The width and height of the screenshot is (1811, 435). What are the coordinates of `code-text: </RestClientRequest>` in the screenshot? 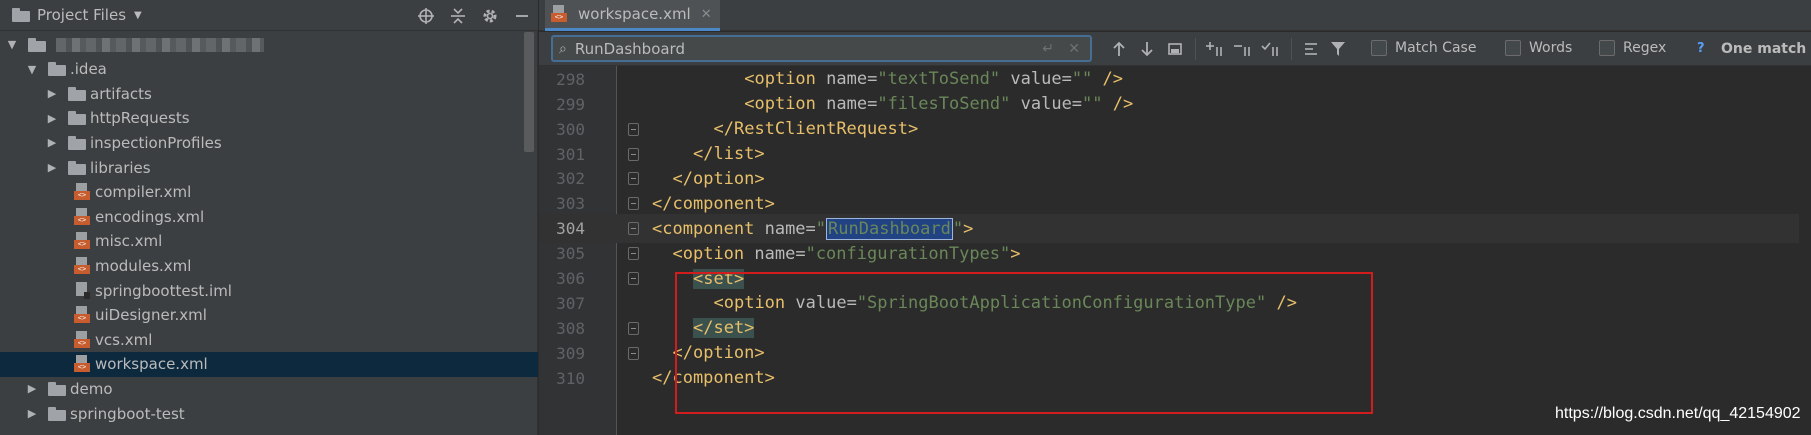 It's located at (816, 129).